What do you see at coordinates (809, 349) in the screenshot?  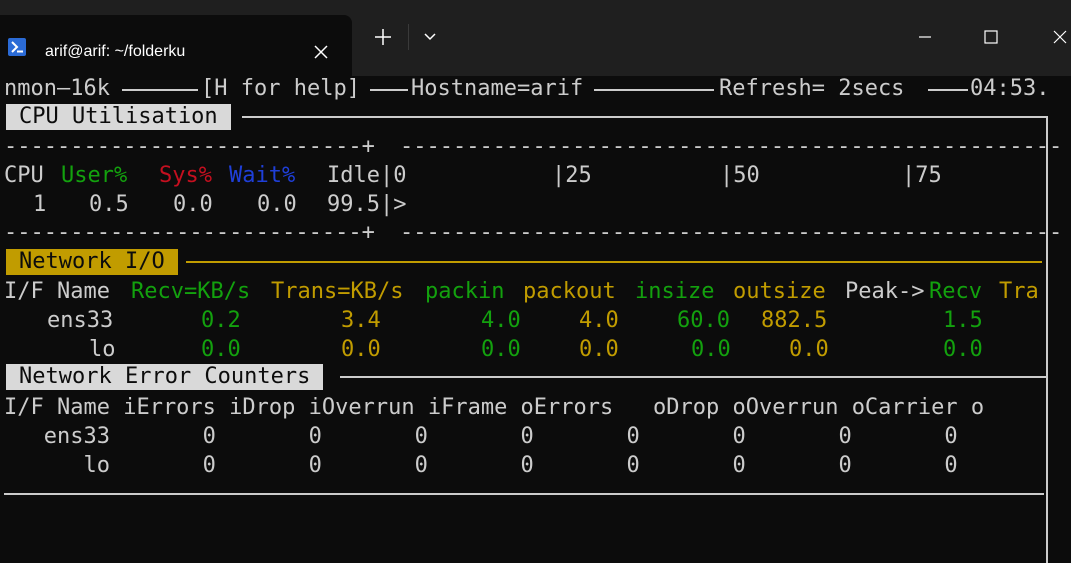 I see `net-row-outsize: 0.0` at bounding box center [809, 349].